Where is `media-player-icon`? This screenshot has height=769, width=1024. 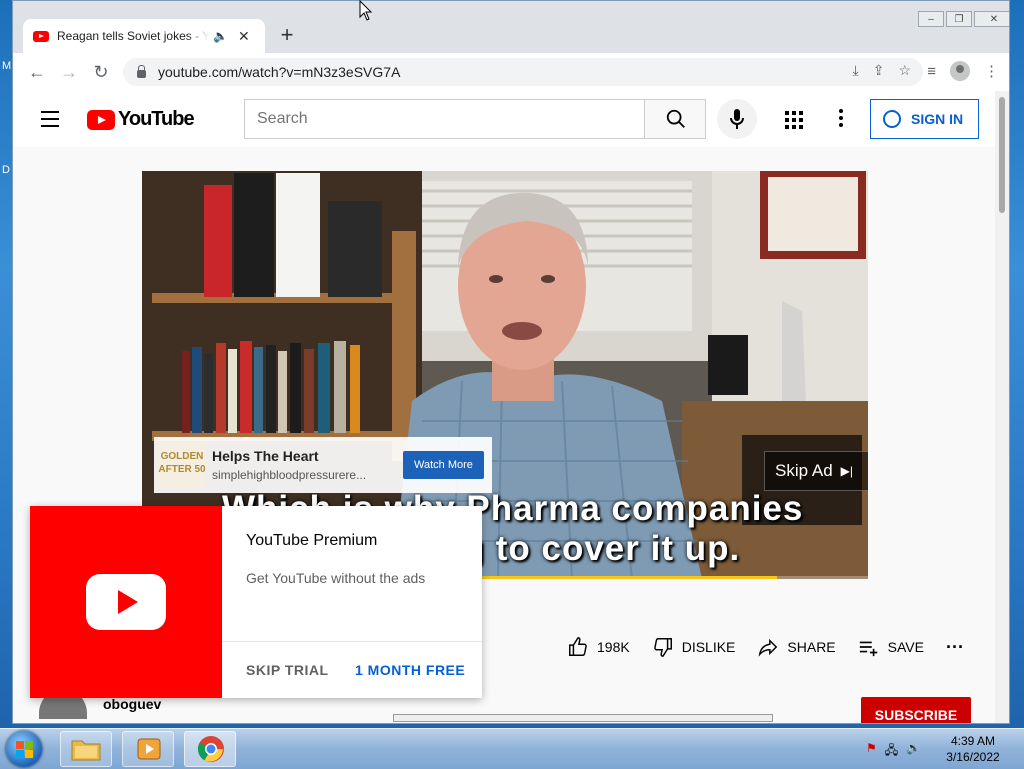
media-player-icon is located at coordinates (149, 749).